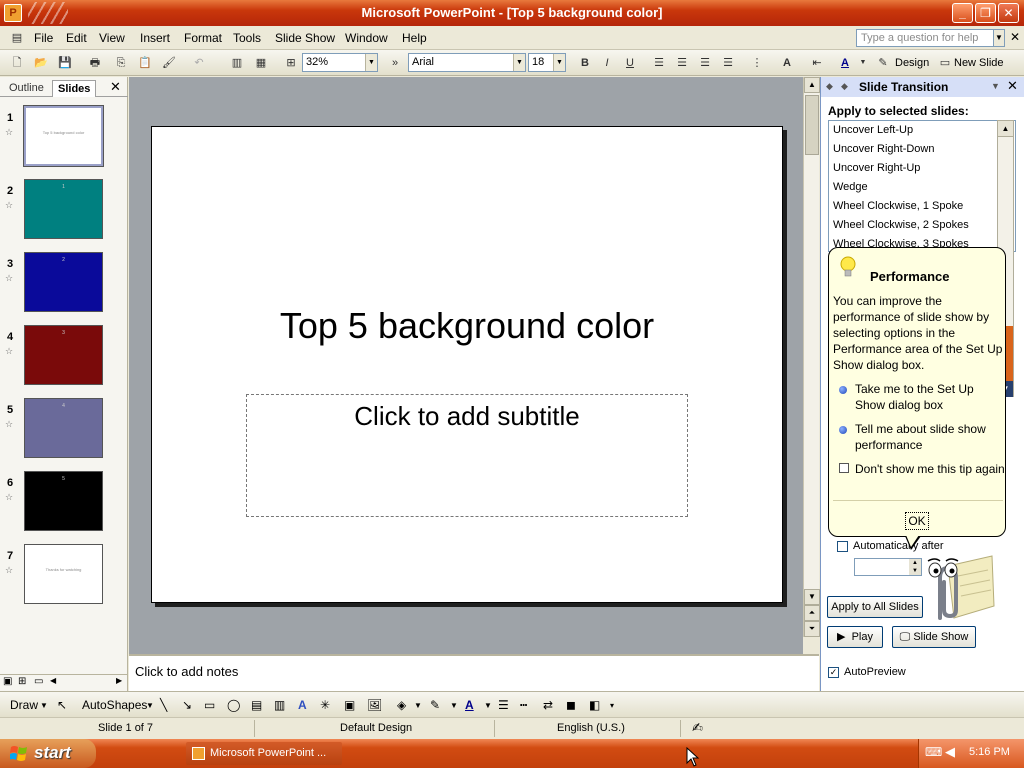  Describe the element at coordinates (256, 705) in the screenshot. I see `text-box-icon: ▤` at that location.